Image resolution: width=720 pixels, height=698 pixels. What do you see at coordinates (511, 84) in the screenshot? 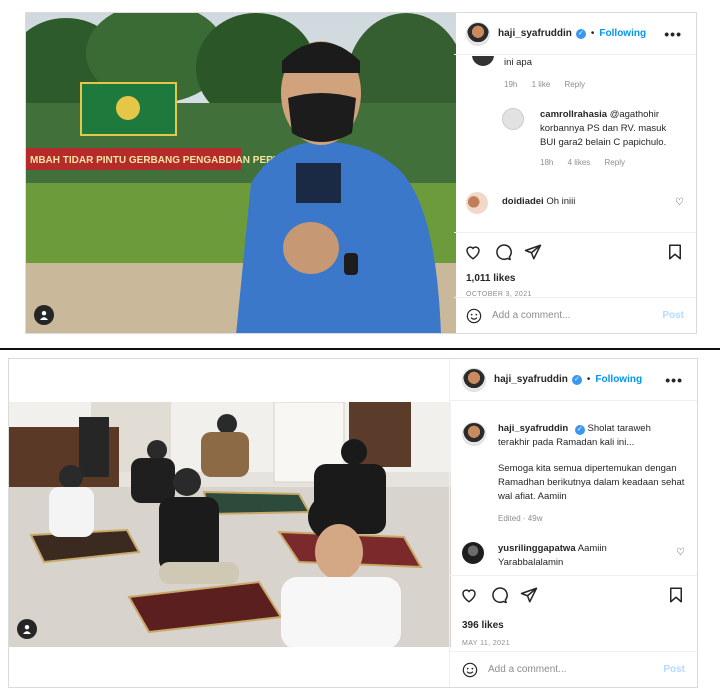
I see `comment-time: 19h` at bounding box center [511, 84].